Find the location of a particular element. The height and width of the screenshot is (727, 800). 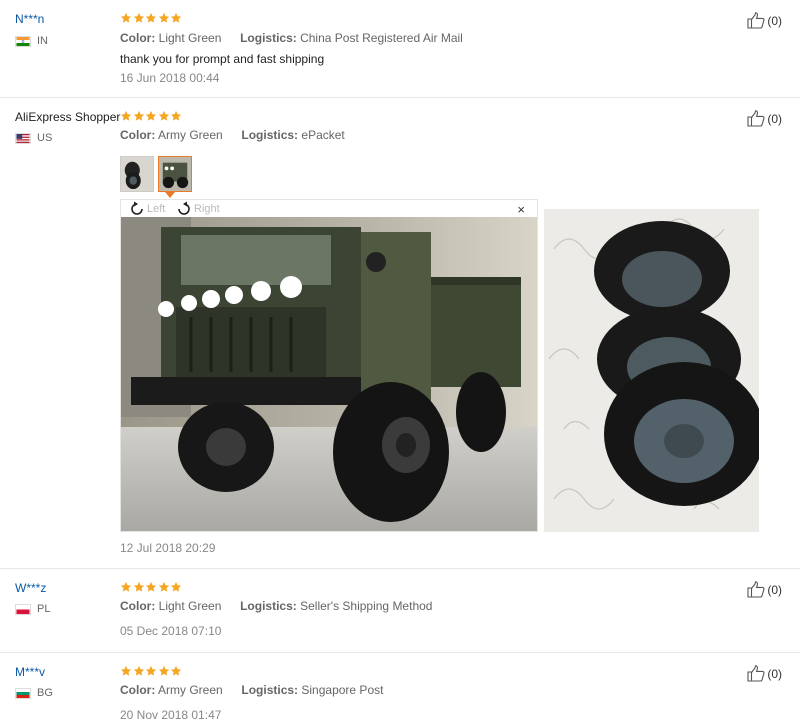

country-code: IN is located at coordinates (42, 41).